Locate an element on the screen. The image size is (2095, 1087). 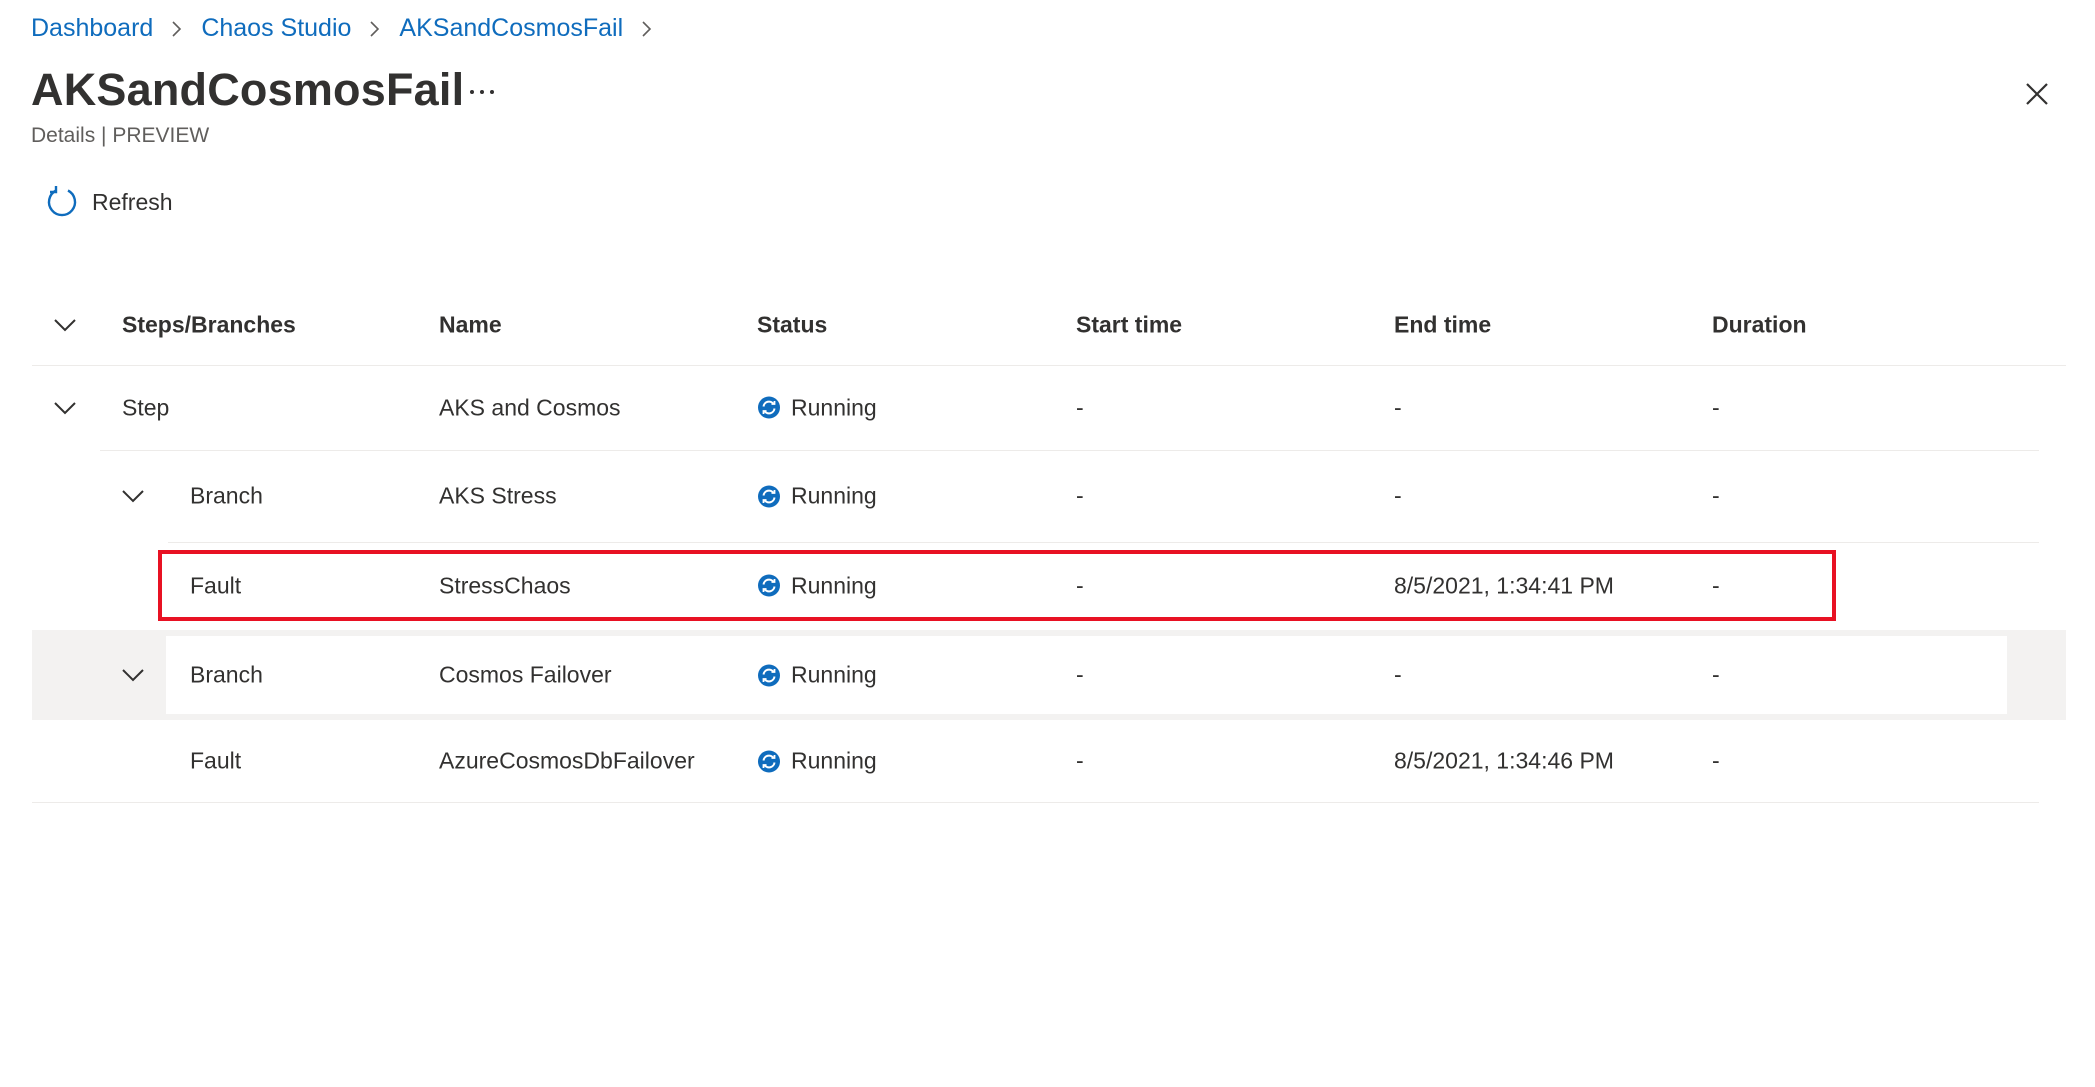
row-name: AzureCosmosDbFailover is located at coordinates (567, 760).